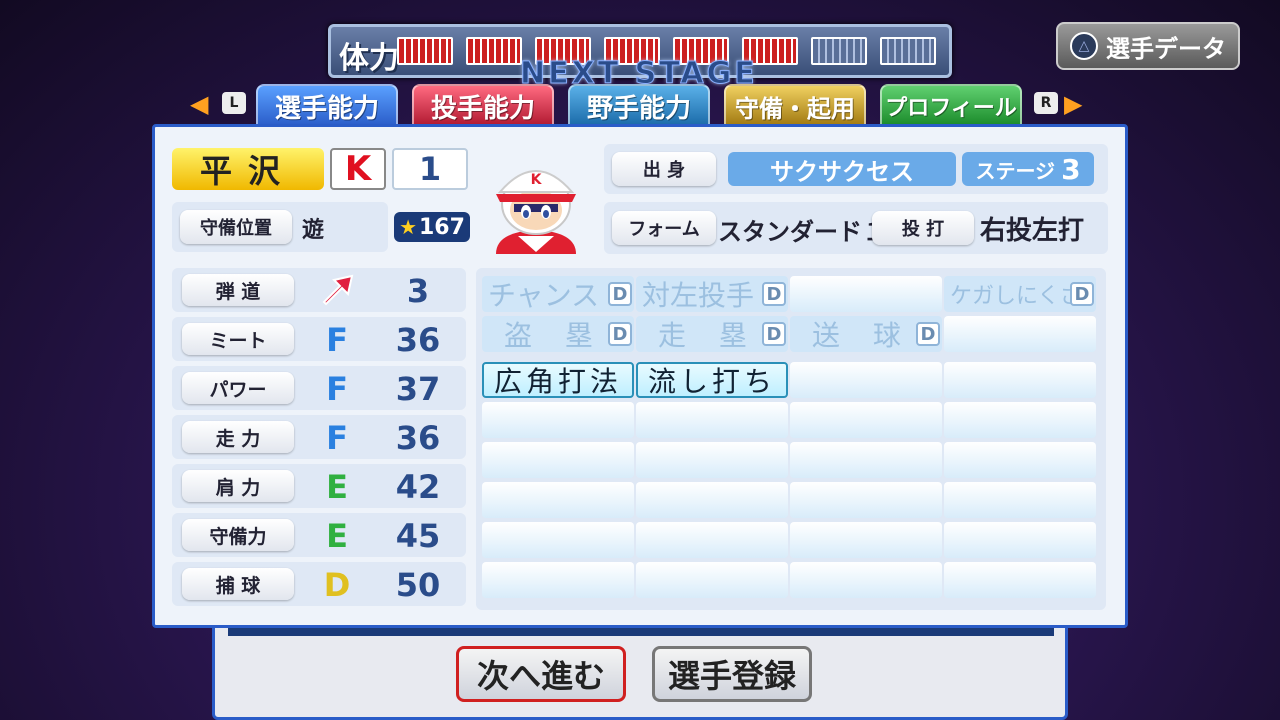  I want to click on tab-pitcher-ability: 投手能力, so click(483, 106).